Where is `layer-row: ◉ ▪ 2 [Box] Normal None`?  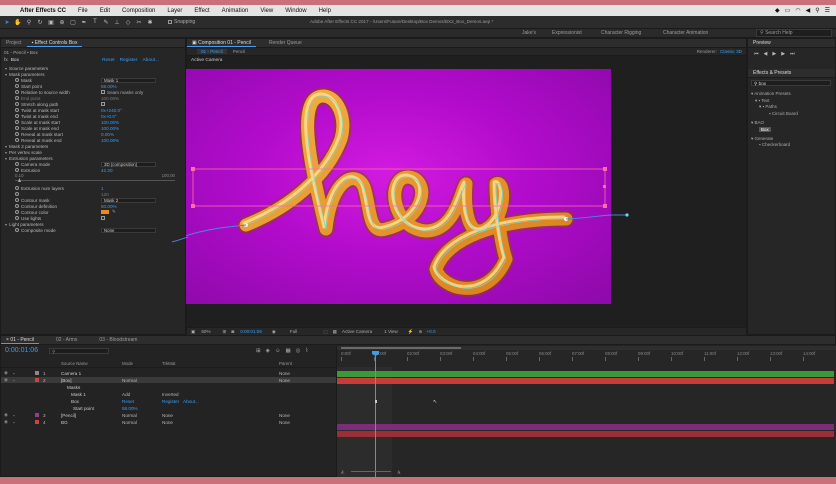
layer-row: ◉ ▪ 2 [Box] Normal None is located at coordinates (168, 380).